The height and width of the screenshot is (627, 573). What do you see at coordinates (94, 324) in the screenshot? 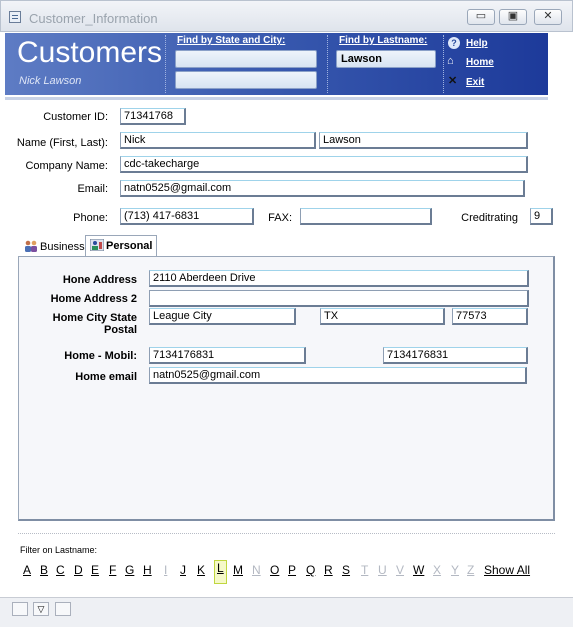
I see `city-state-postal-label: Home City State Postal` at bounding box center [94, 324].